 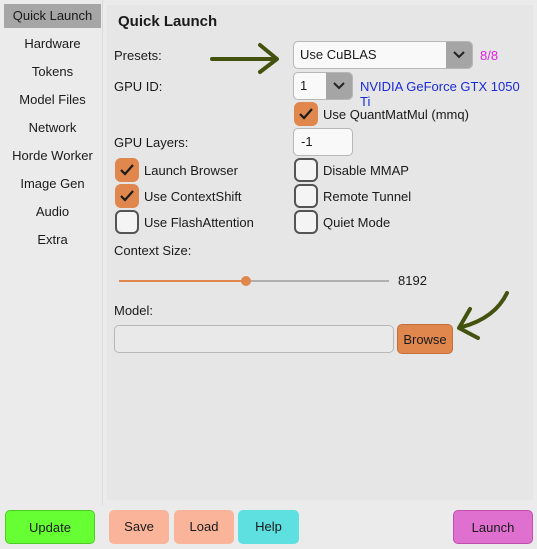 What do you see at coordinates (52, 100) in the screenshot?
I see `sidebar-item-model-files: Model Files` at bounding box center [52, 100].